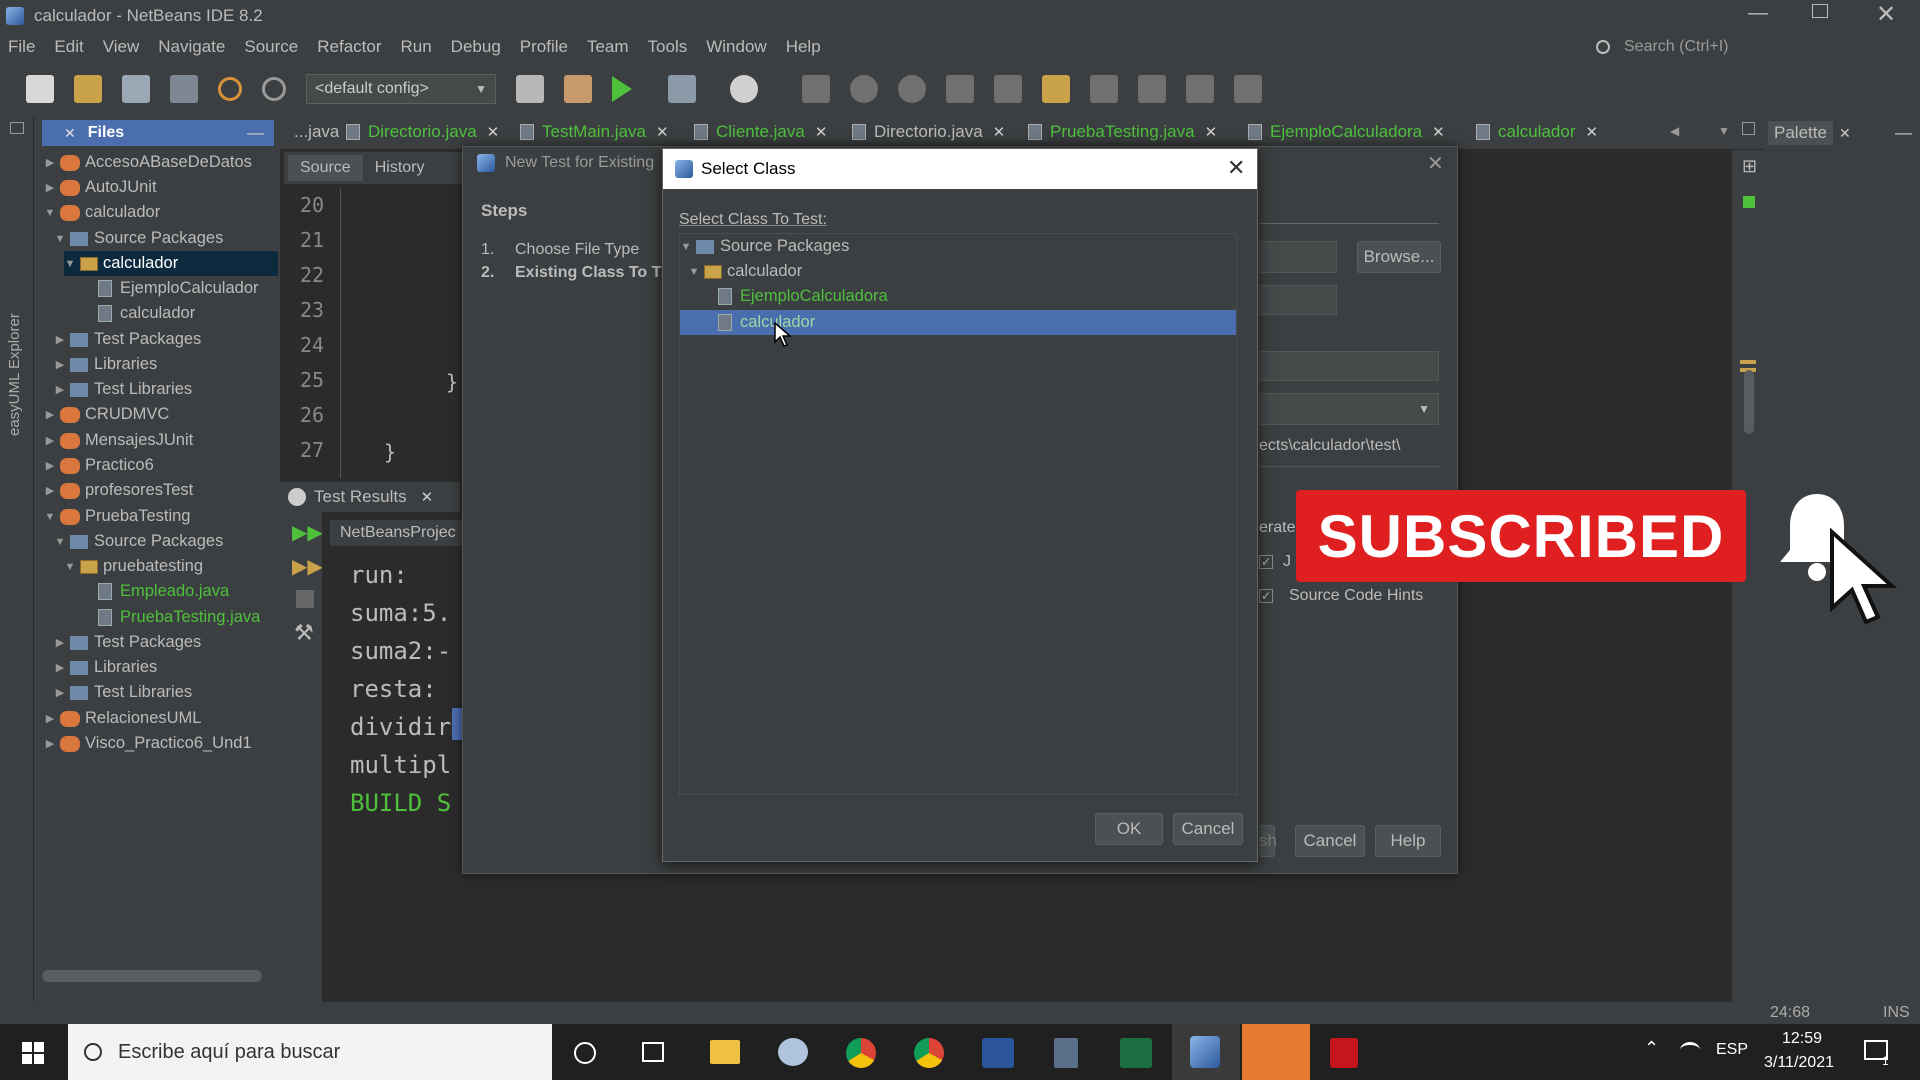 This screenshot has width=1920, height=1080. What do you see at coordinates (121, 47) in the screenshot?
I see `menu-view: View` at bounding box center [121, 47].